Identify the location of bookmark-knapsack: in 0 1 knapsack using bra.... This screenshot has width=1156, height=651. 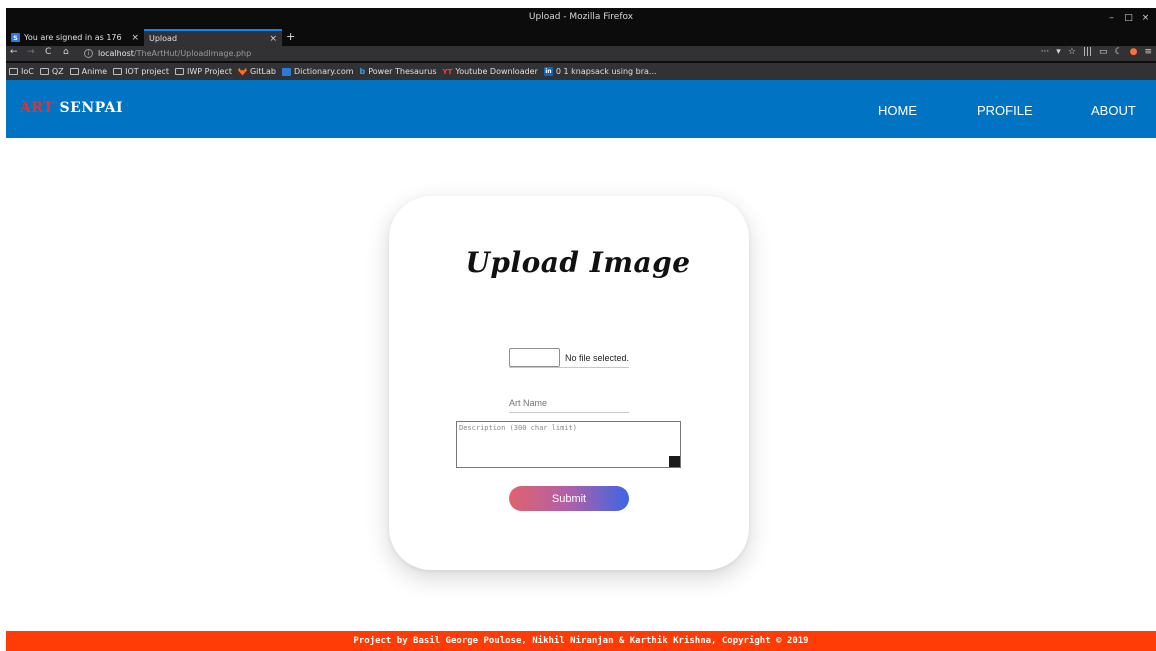
(600, 71).